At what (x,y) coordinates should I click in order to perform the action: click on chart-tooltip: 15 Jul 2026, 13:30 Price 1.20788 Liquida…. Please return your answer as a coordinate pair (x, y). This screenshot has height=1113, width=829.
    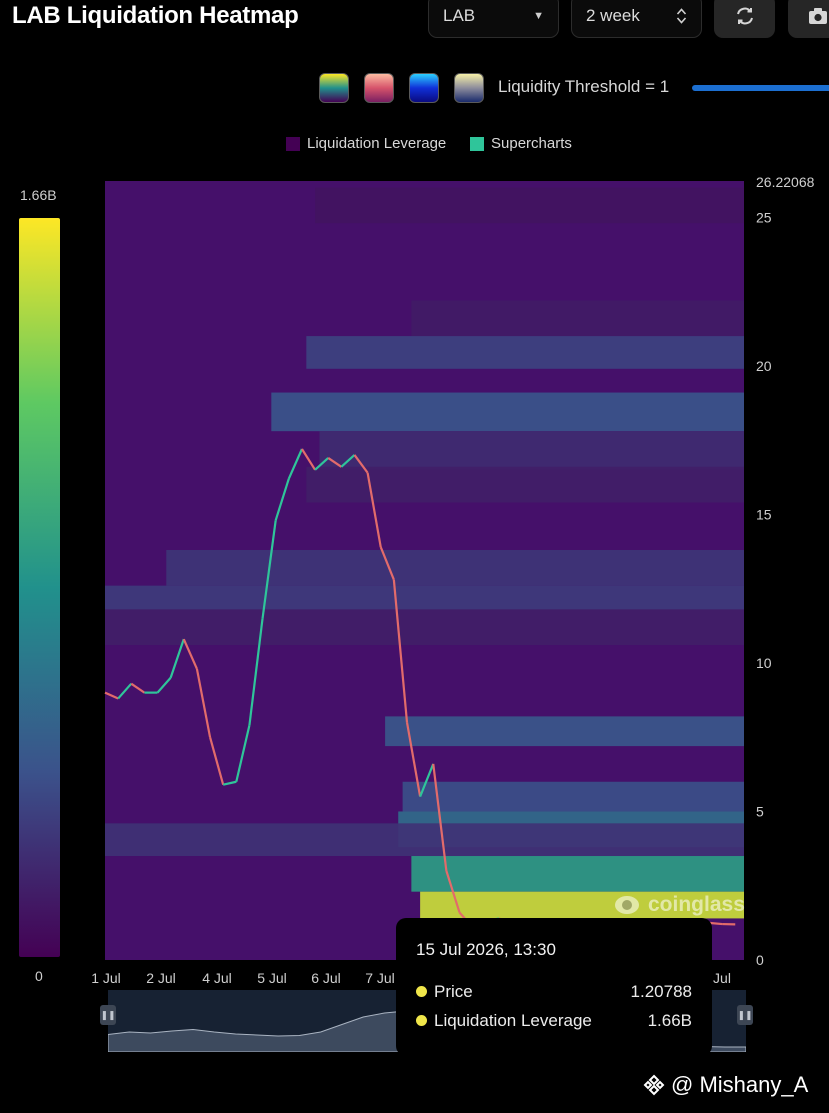
    Looking at the image, I should click on (554, 987).